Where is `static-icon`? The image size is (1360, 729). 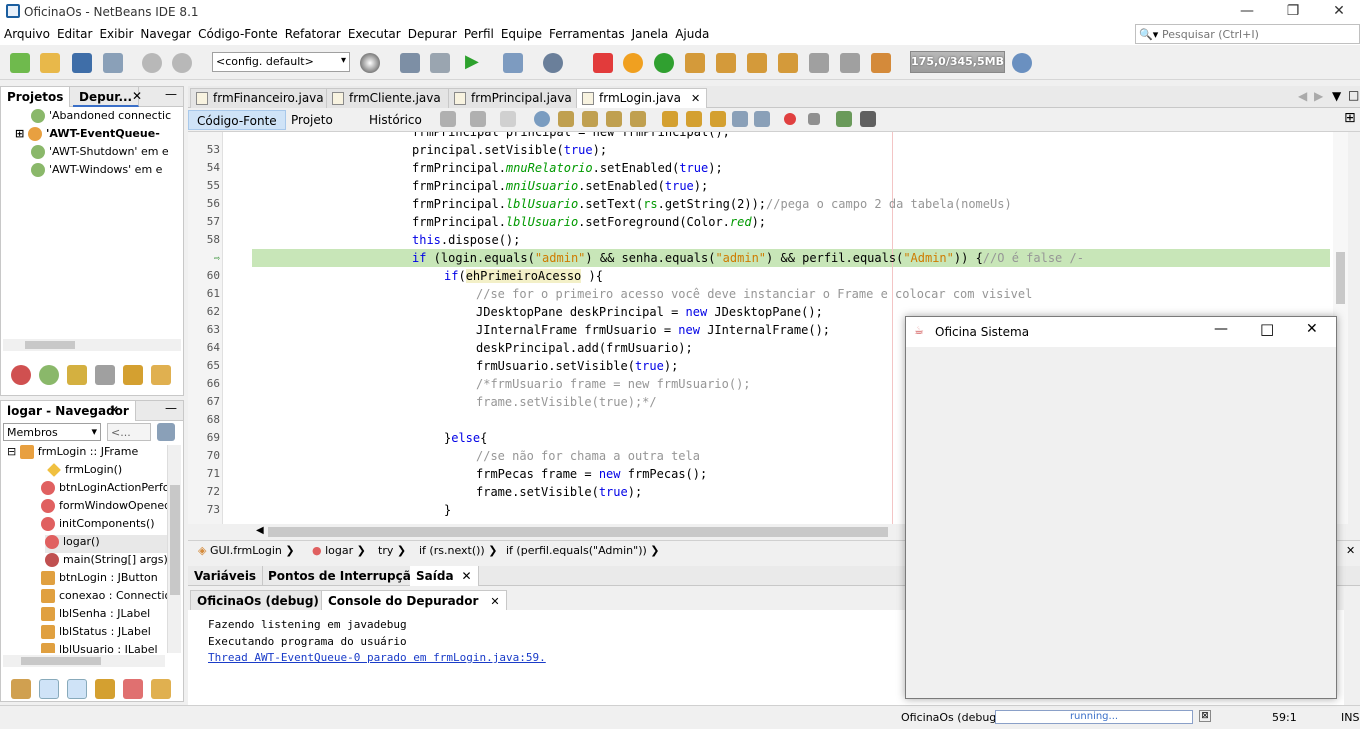 static-icon is located at coordinates (77, 689).